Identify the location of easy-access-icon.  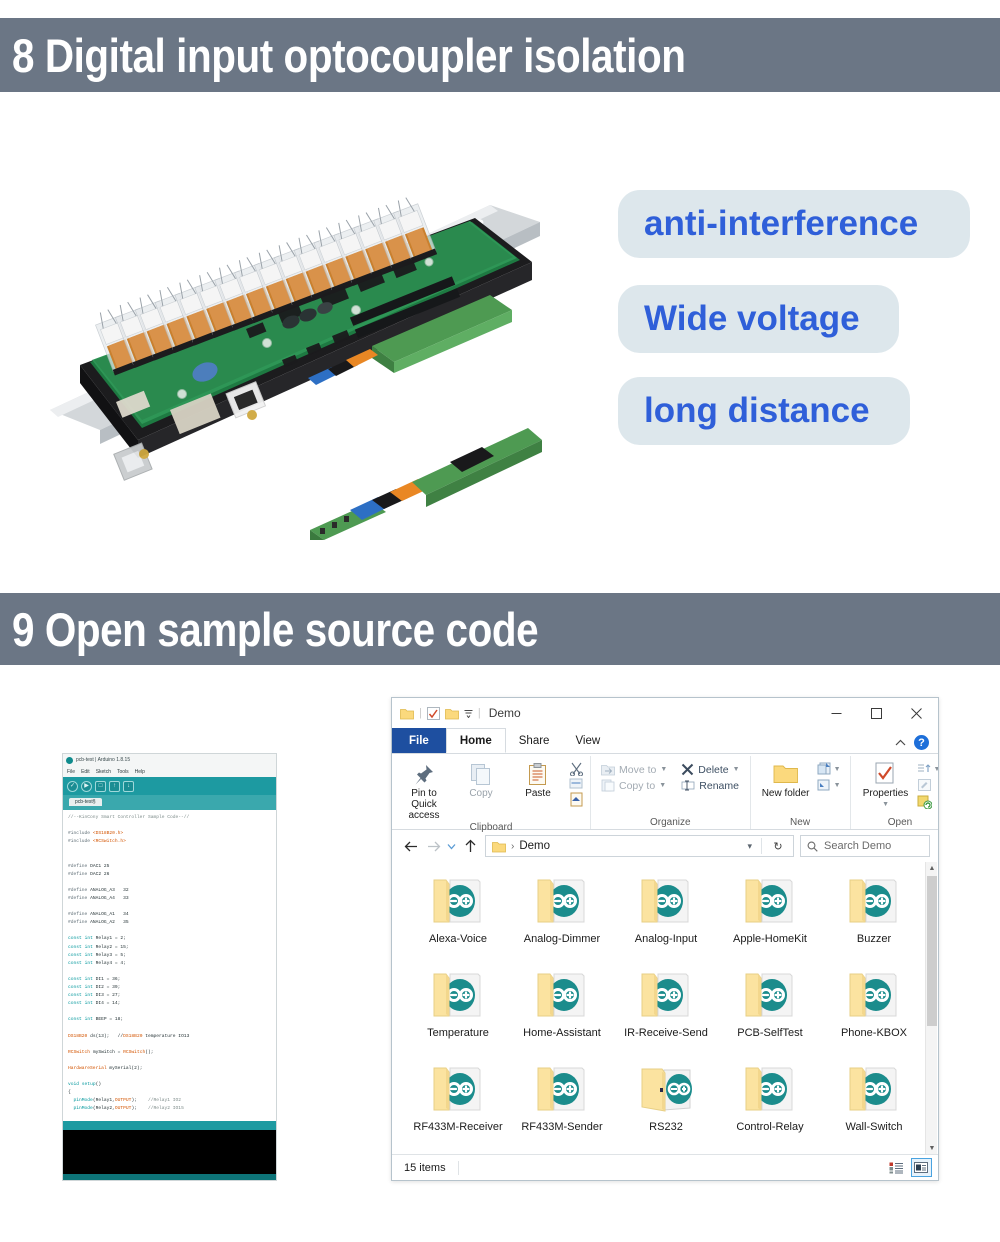
(824, 785).